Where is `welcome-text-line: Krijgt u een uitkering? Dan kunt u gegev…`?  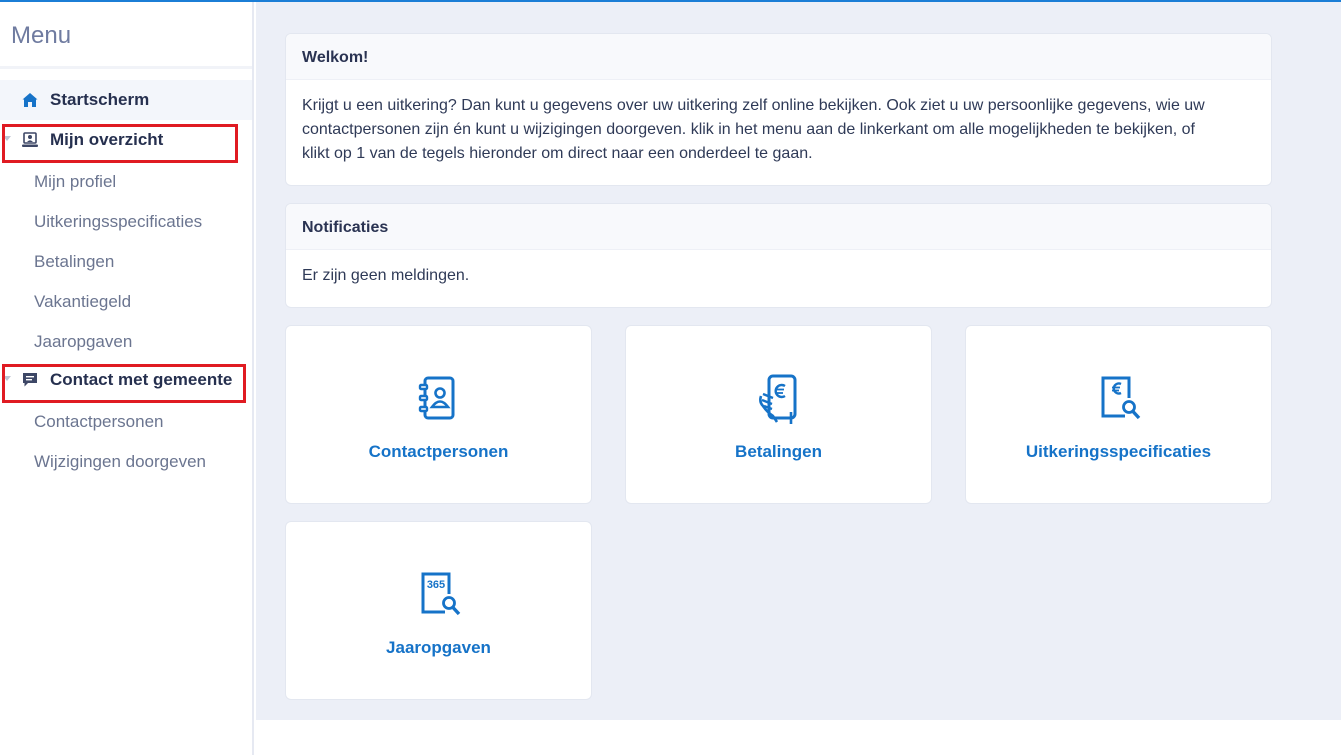
welcome-text-line: Krijgt u een uitkering? Dan kunt u gegev… is located at coordinates (753, 105).